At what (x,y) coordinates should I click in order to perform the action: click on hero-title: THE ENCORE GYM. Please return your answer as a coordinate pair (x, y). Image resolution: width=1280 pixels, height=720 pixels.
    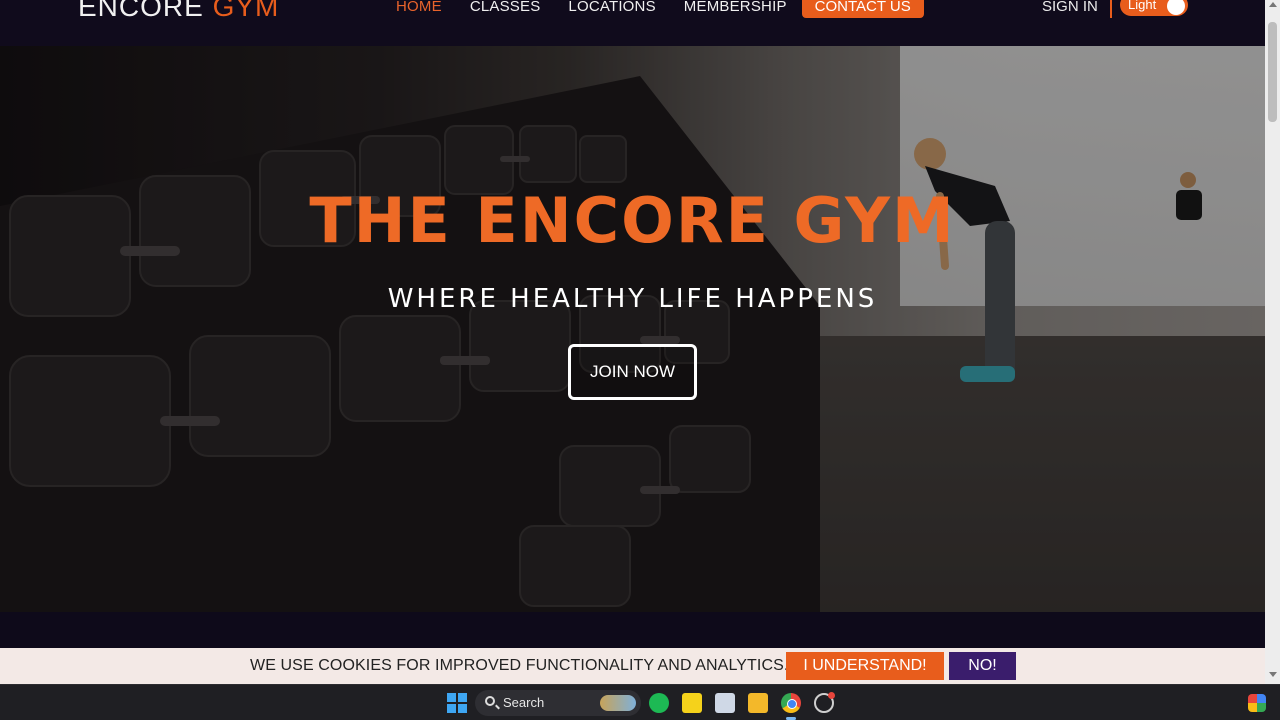
    Looking at the image, I should click on (632, 220).